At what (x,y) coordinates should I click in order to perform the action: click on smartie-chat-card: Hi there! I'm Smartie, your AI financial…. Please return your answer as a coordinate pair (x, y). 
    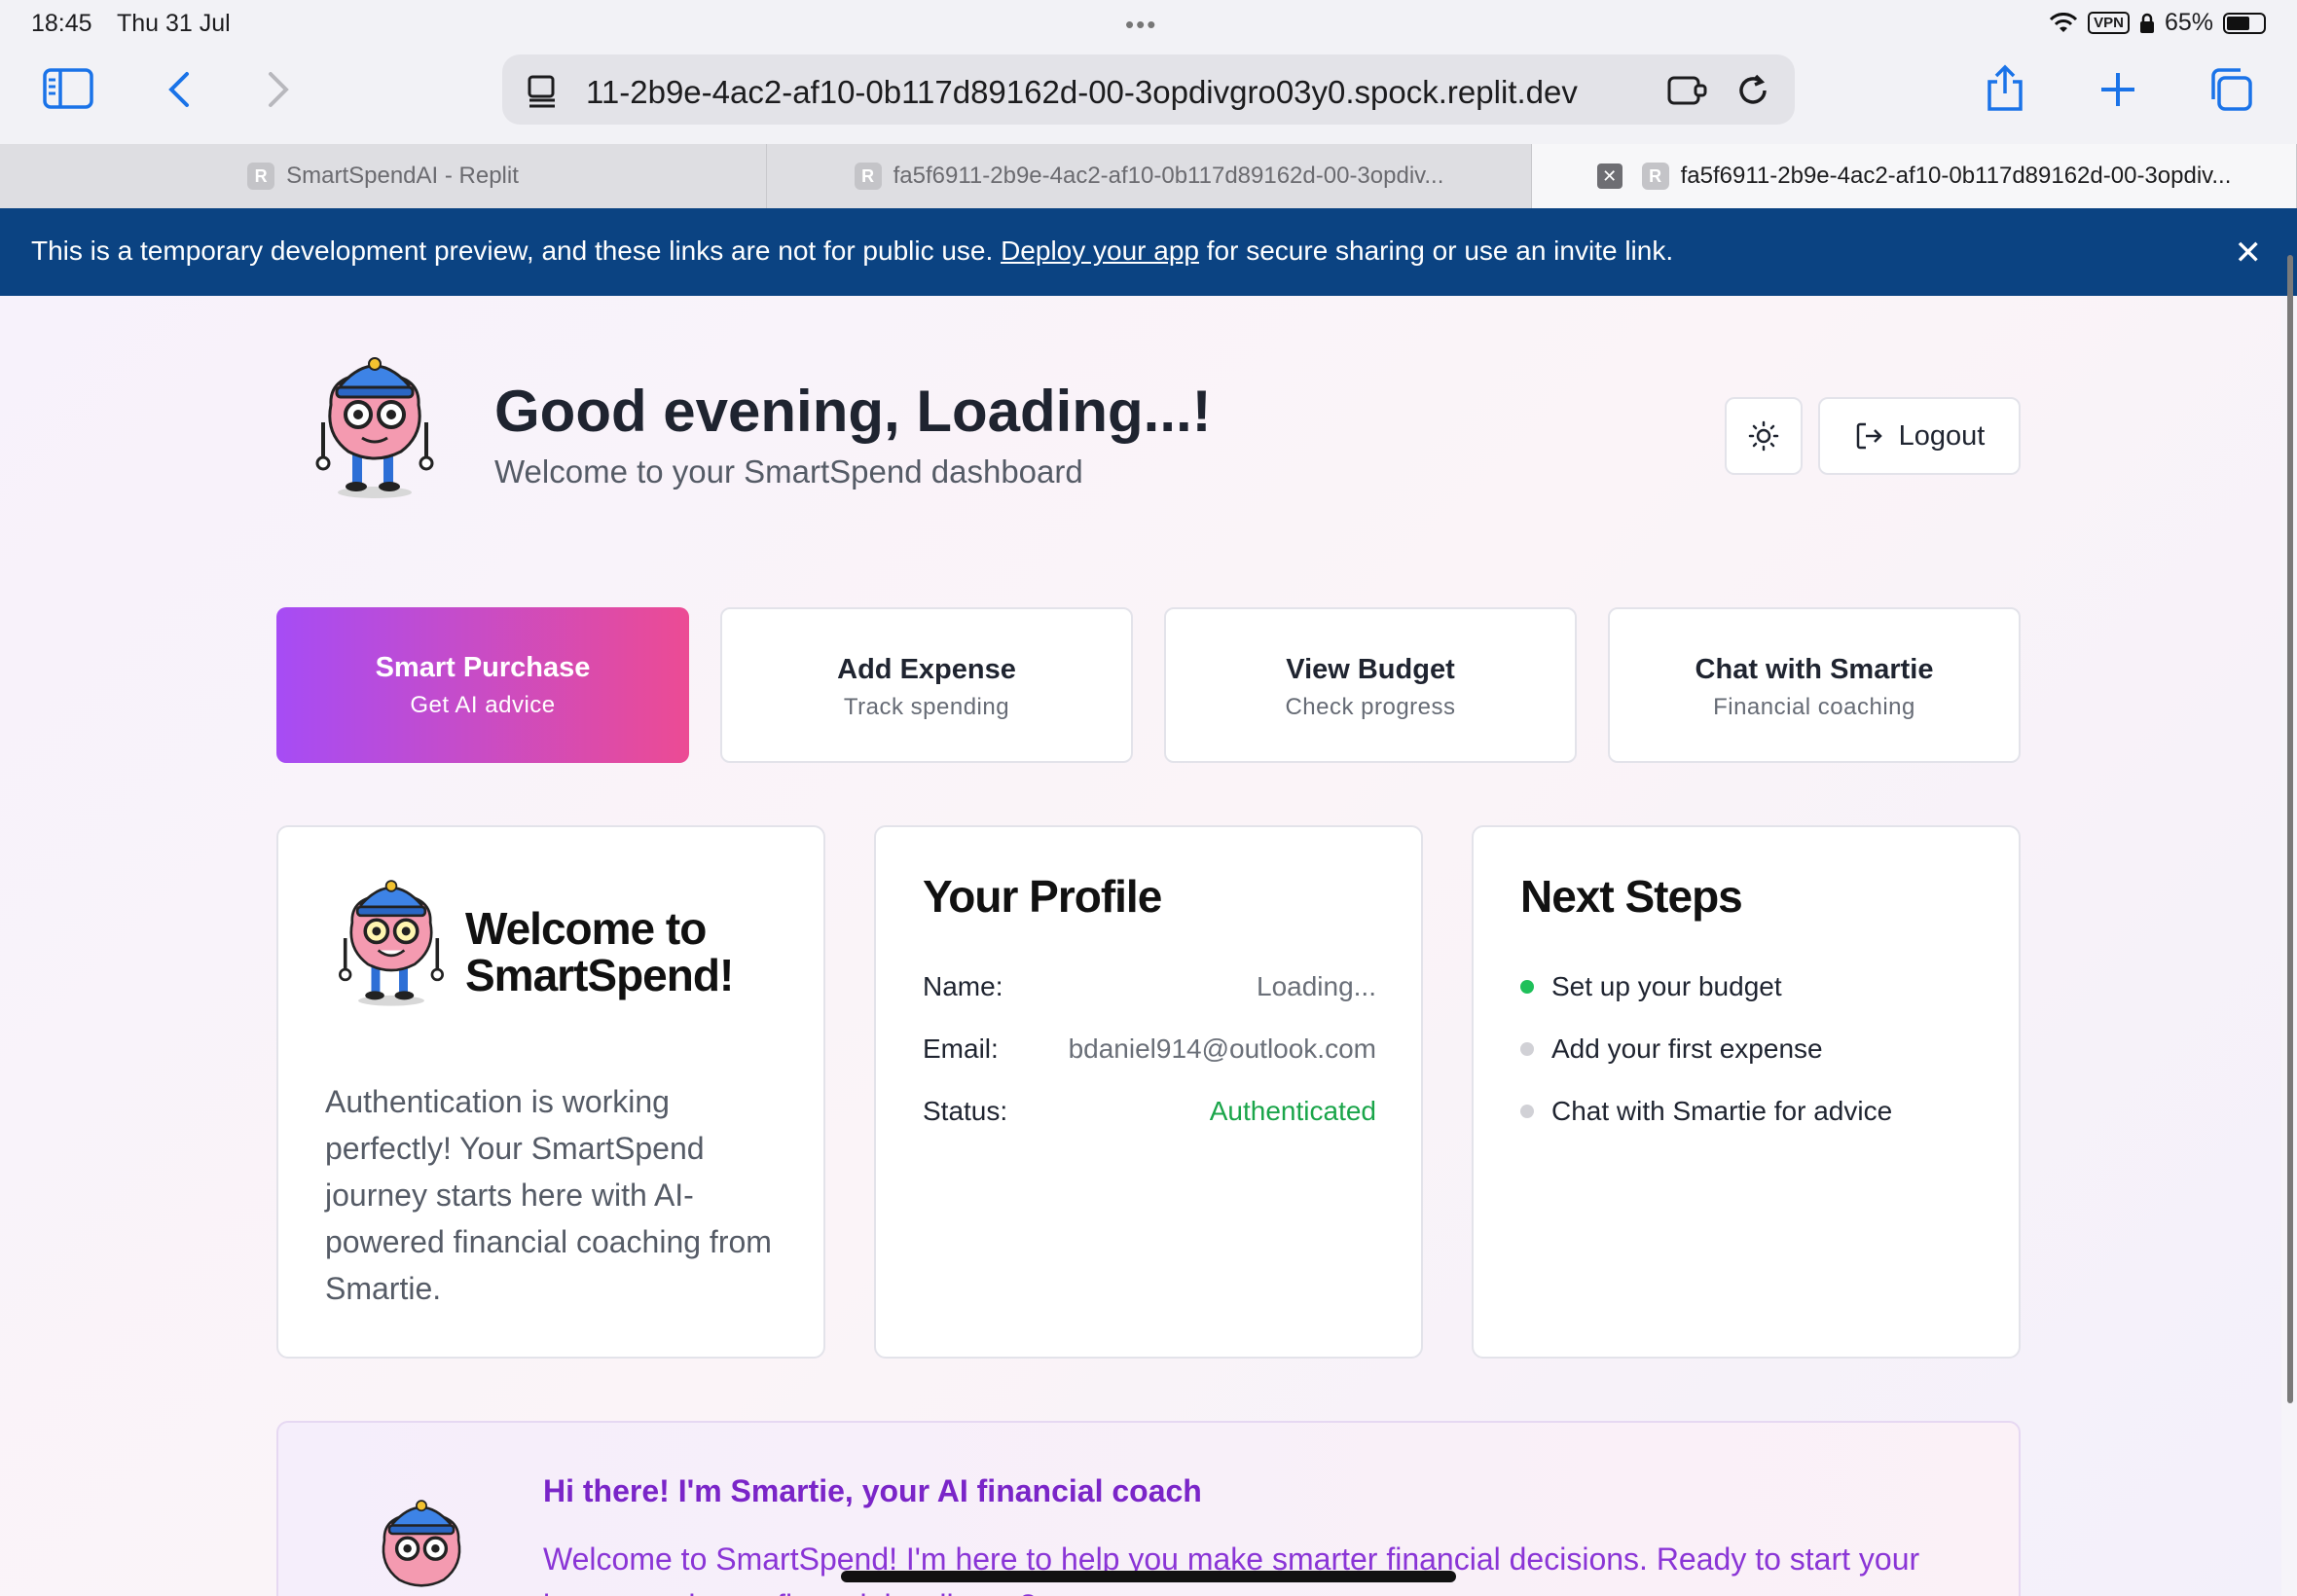
    Looking at the image, I should click on (1148, 1508).